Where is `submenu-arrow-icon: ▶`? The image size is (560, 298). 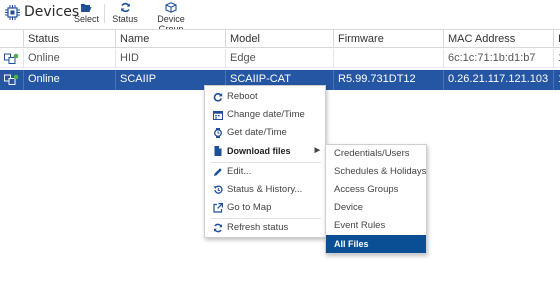 submenu-arrow-icon: ▶ is located at coordinates (317, 150).